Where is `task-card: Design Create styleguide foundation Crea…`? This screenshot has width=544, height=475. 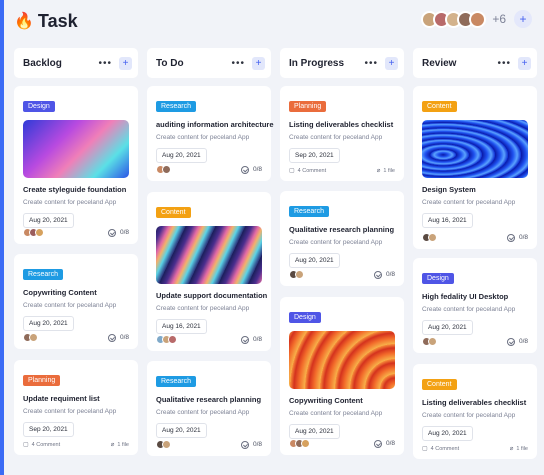
task-card: Design Create styleguide foundation Crea… is located at coordinates (76, 165).